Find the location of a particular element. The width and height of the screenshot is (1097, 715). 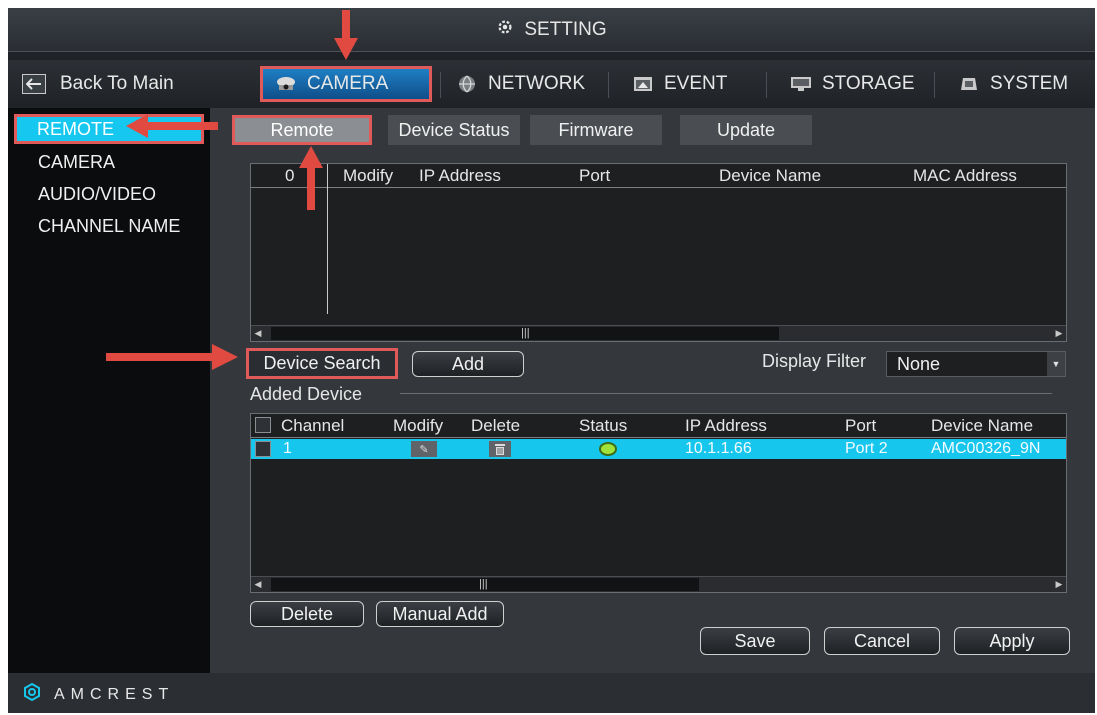

brand-logo: AMCREST is located at coordinates (98, 694).